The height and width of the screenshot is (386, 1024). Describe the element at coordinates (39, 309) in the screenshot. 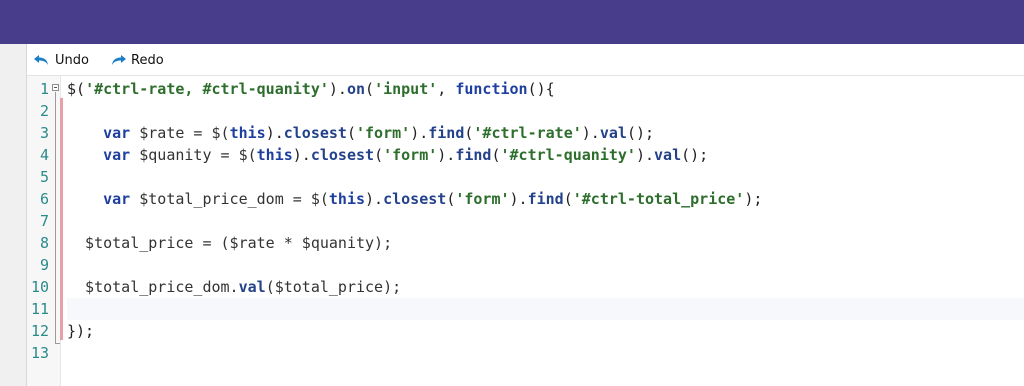

I see `line-number: 11` at that location.